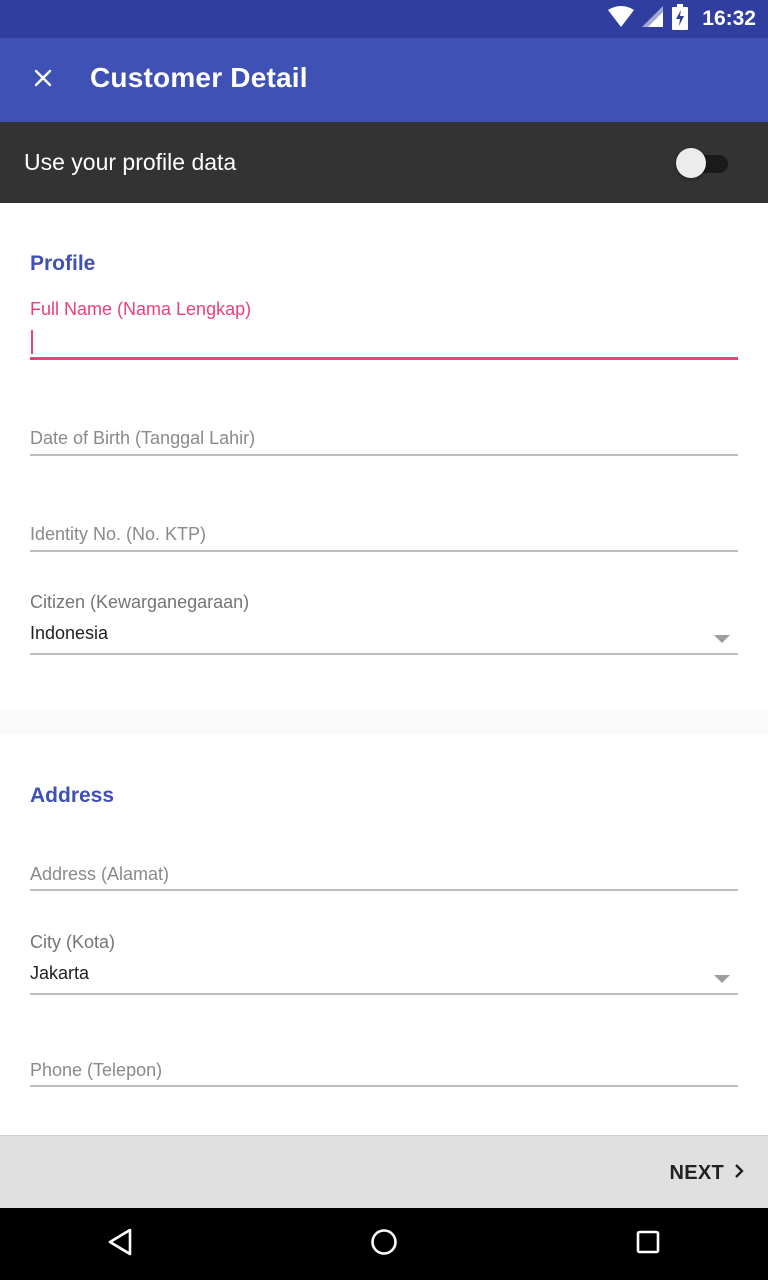 This screenshot has height=1280, width=768. I want to click on dob-field: Date of Birth (Tanggal Lahir), so click(384, 441).